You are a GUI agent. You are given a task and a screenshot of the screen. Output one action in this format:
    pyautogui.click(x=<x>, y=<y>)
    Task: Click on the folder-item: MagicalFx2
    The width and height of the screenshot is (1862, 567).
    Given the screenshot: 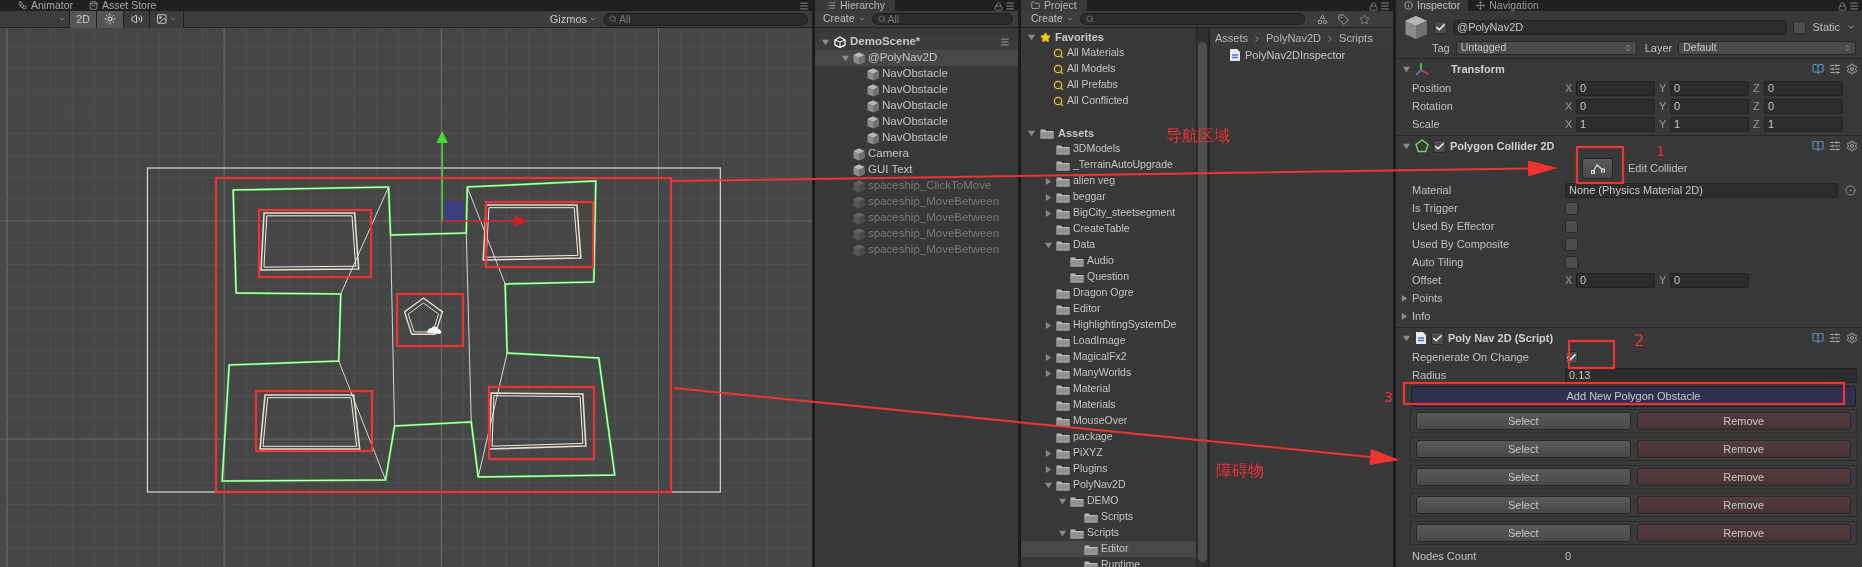 What is the action you would take?
    pyautogui.click(x=1076, y=357)
    